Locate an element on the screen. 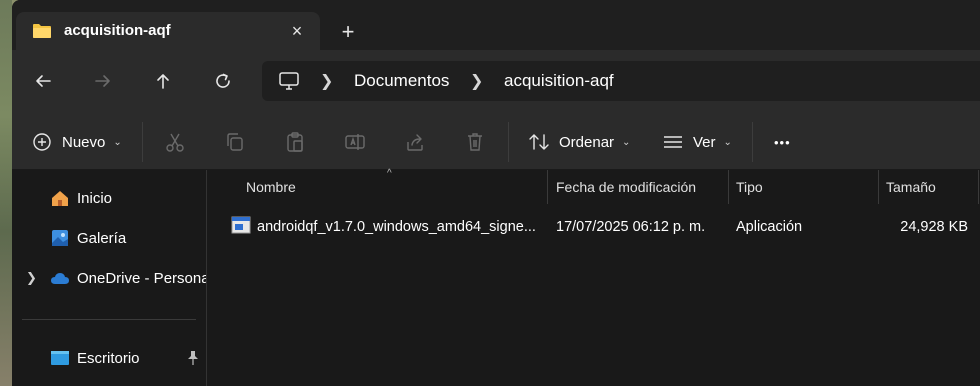 The height and width of the screenshot is (386, 980). view-button: Ver ⌄ is located at coordinates (697, 142).